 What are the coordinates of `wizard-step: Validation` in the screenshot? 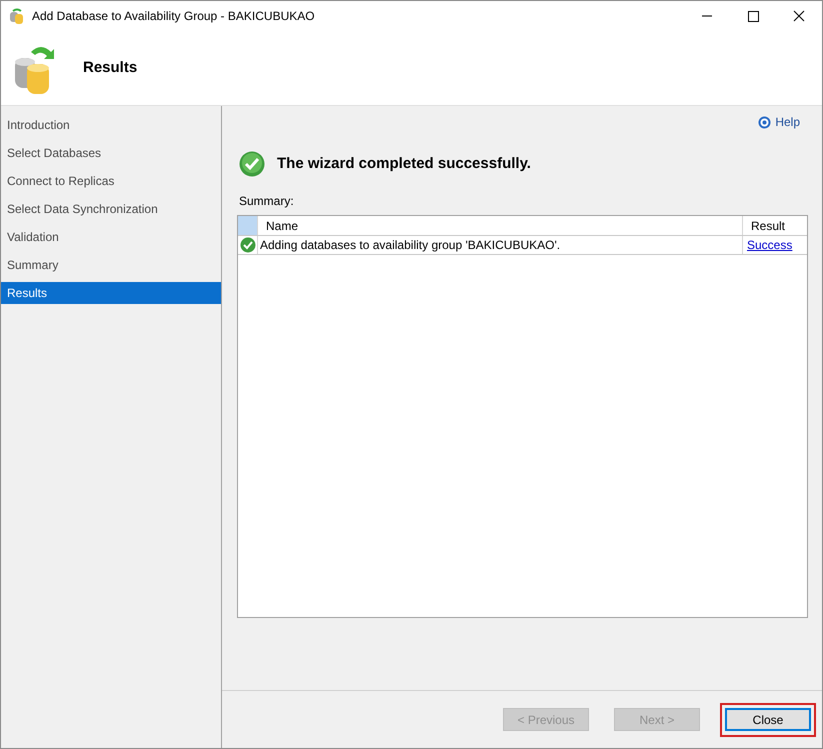 It's located at (111, 237).